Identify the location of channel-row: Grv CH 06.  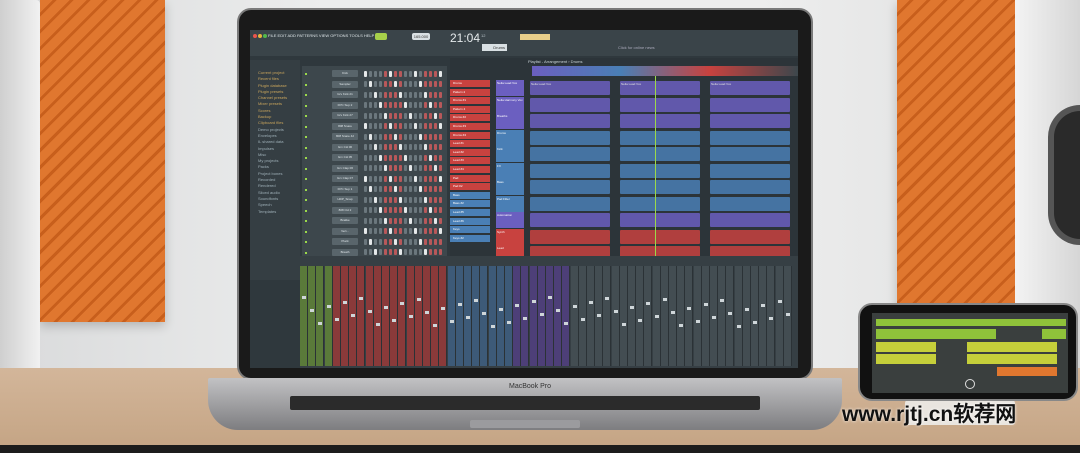
(374, 148).